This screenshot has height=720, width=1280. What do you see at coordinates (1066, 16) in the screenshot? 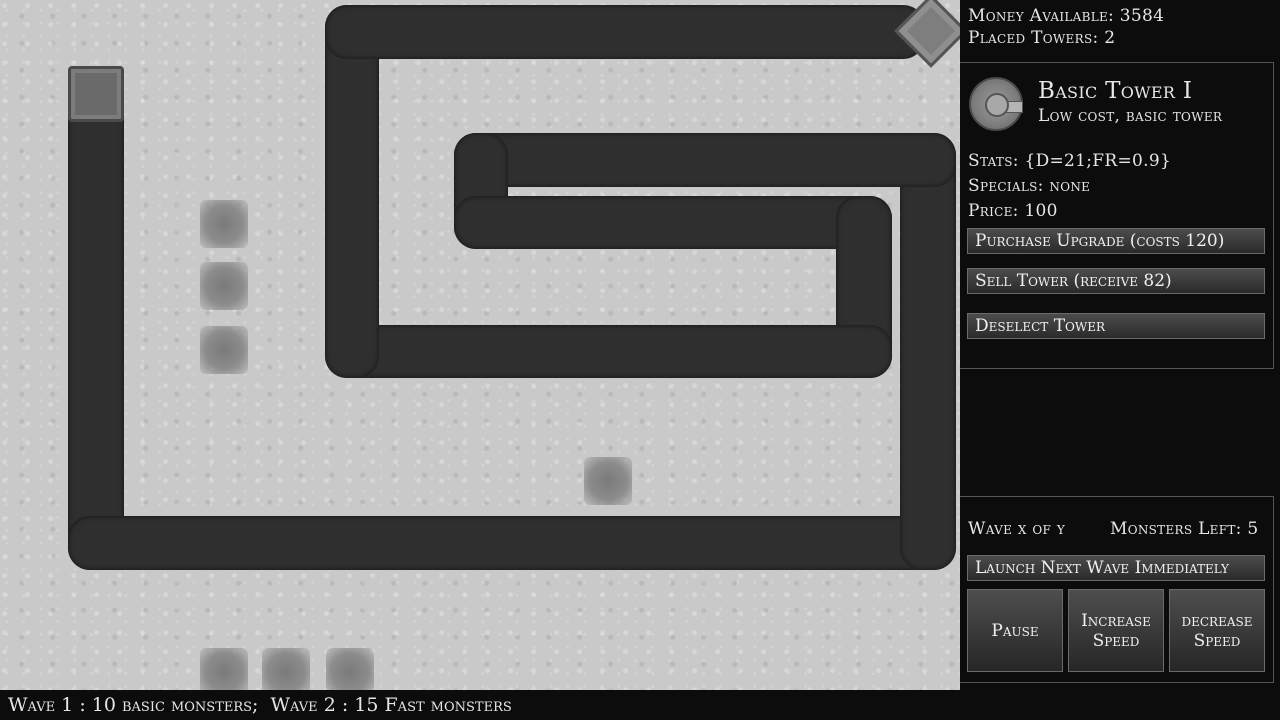
I see `money-available: Money Available: 3584` at bounding box center [1066, 16].